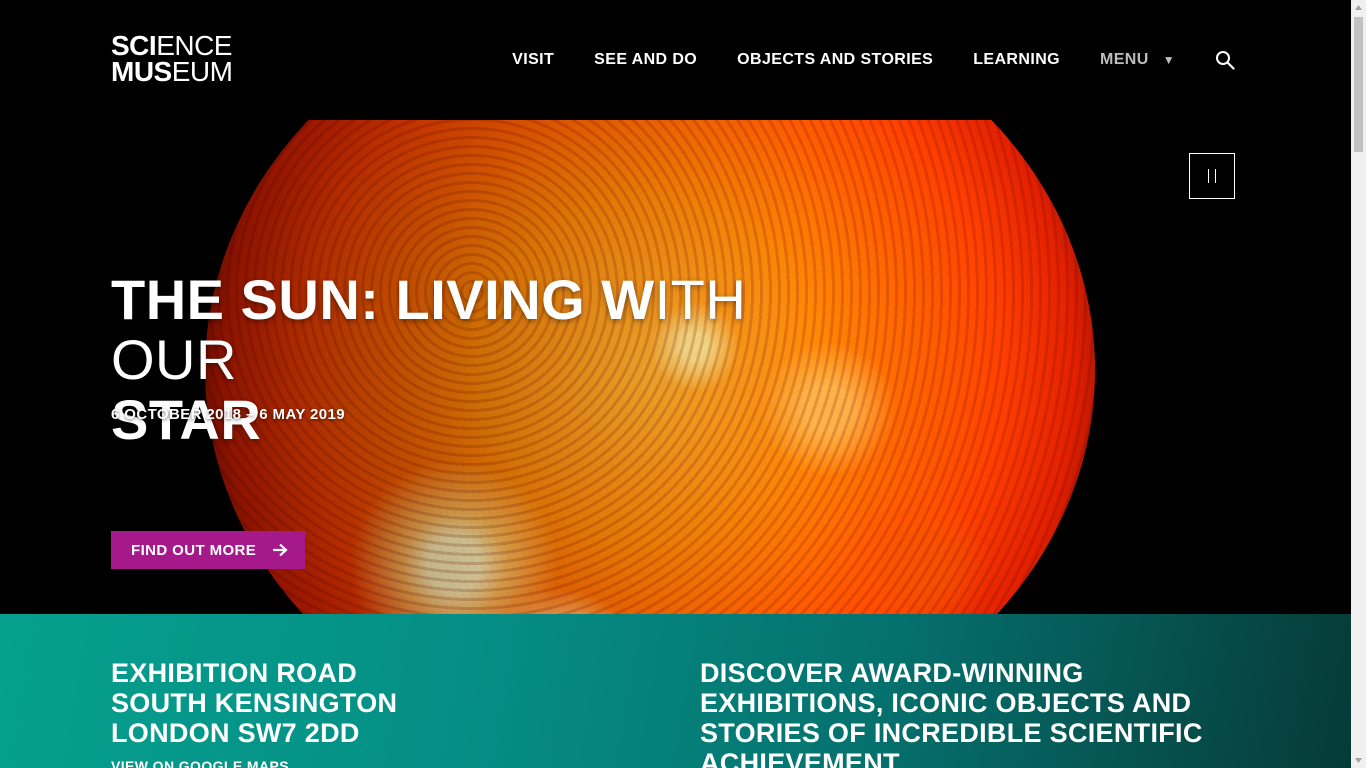 This screenshot has height=768, width=1366. Describe the element at coordinates (645, 60) in the screenshot. I see `nav-item-see-and-do: SEE AND DO` at that location.